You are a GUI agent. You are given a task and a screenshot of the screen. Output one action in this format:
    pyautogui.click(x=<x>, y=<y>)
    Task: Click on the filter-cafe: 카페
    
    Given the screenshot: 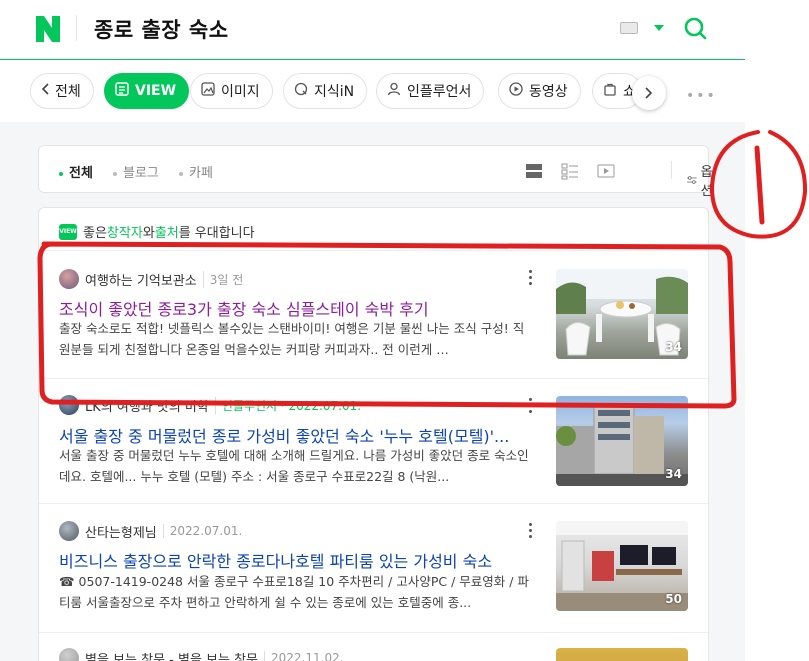 What is the action you would take?
    pyautogui.click(x=196, y=171)
    